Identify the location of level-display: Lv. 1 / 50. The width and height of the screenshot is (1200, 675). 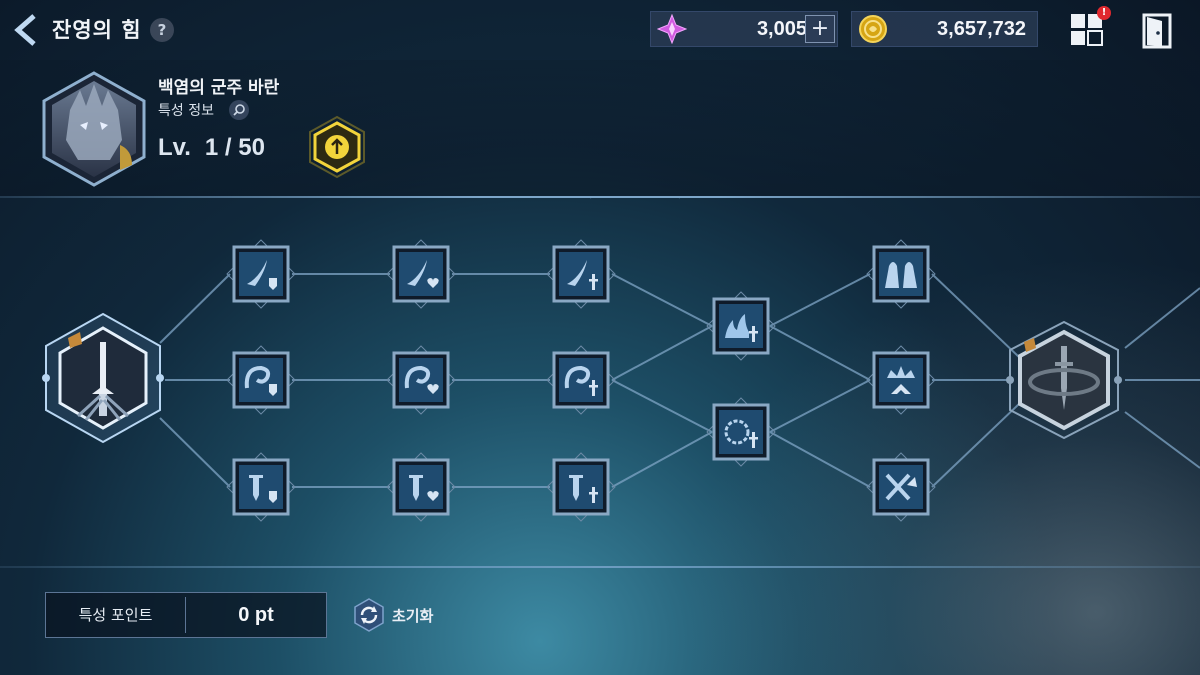
(211, 148).